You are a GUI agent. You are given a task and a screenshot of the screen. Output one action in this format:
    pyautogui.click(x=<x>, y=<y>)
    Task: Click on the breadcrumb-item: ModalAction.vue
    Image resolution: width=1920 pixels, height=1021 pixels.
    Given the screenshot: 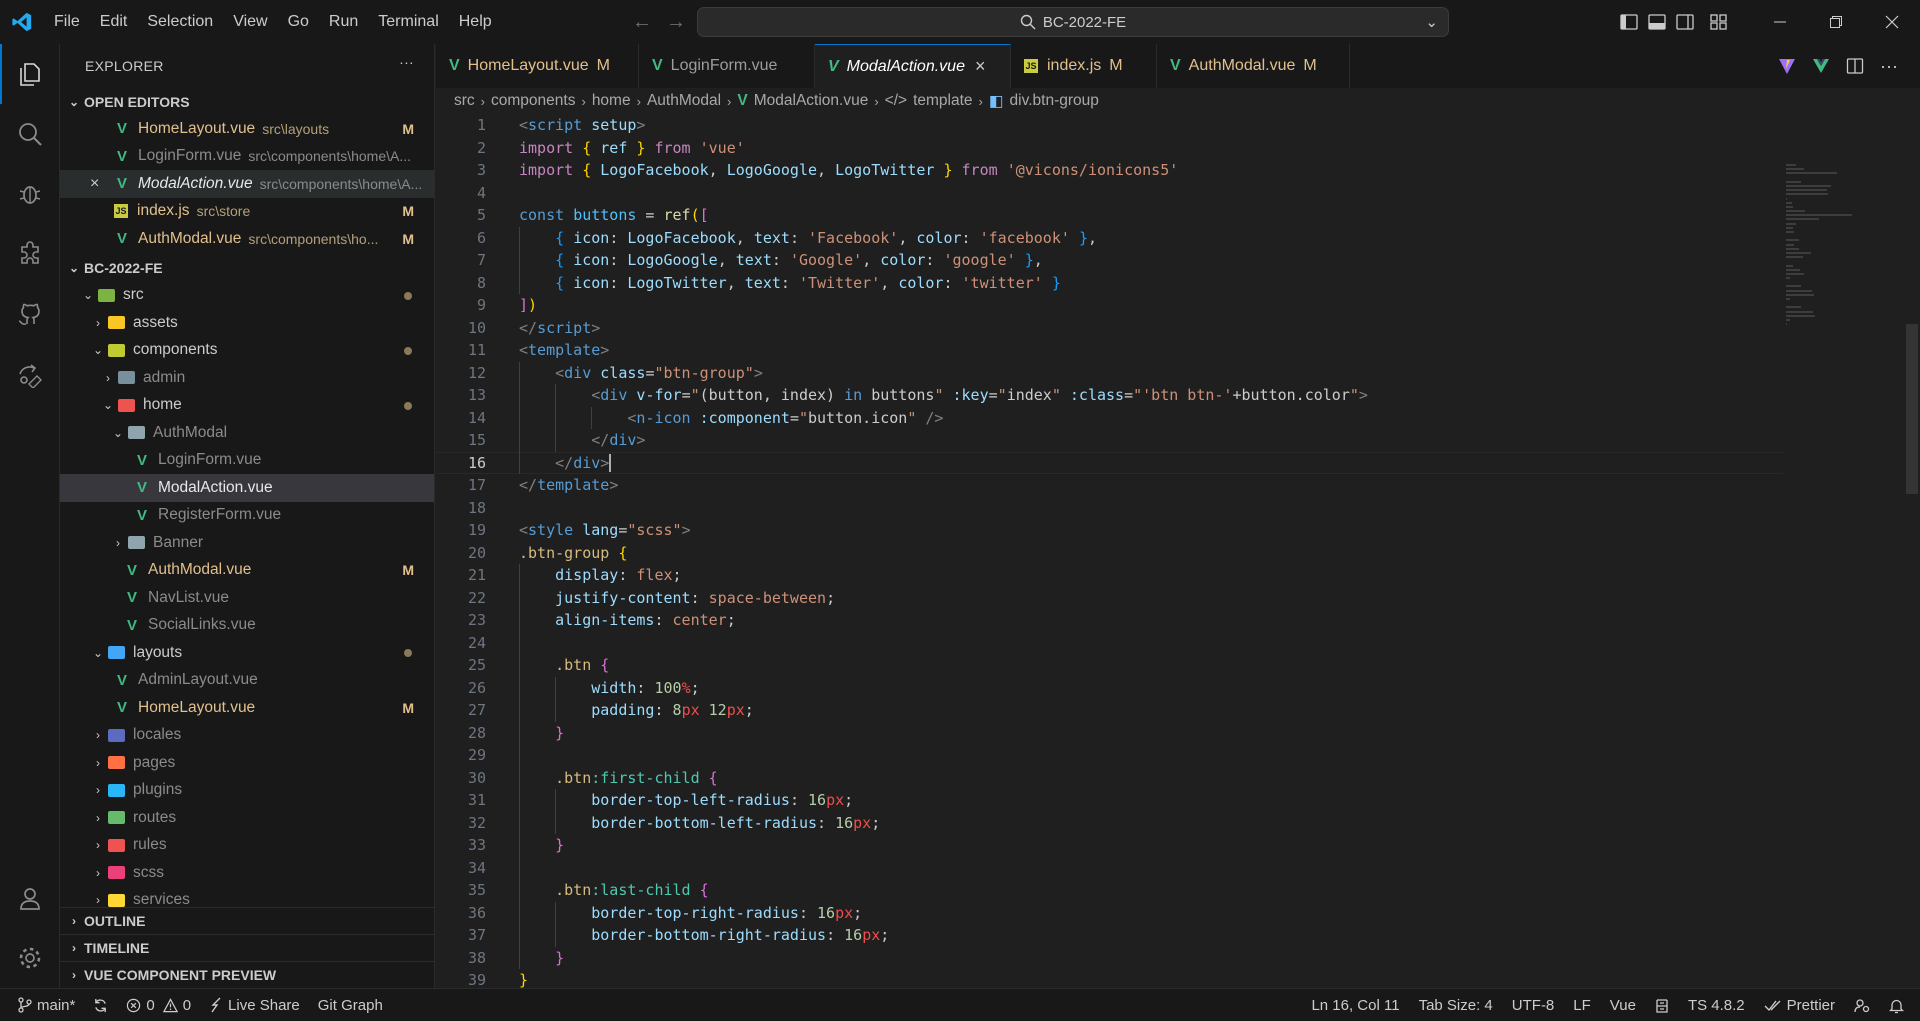 What is the action you would take?
    pyautogui.click(x=811, y=101)
    